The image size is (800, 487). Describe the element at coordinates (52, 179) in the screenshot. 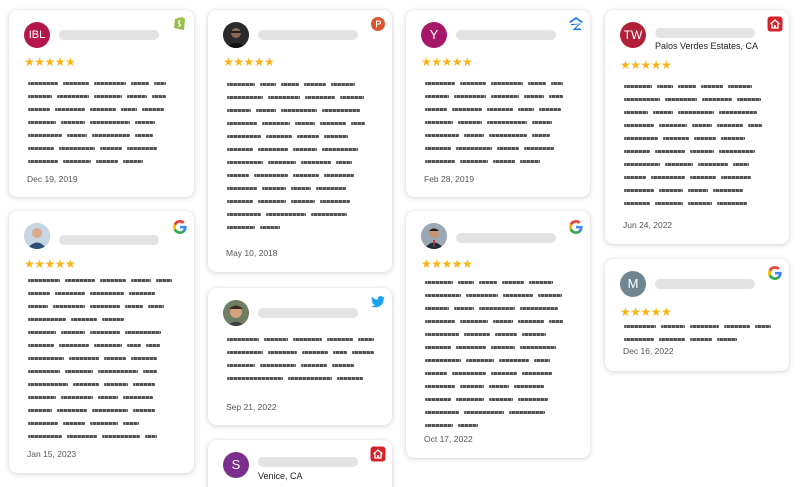

I see `review-date: Dec 19, 2019` at that location.